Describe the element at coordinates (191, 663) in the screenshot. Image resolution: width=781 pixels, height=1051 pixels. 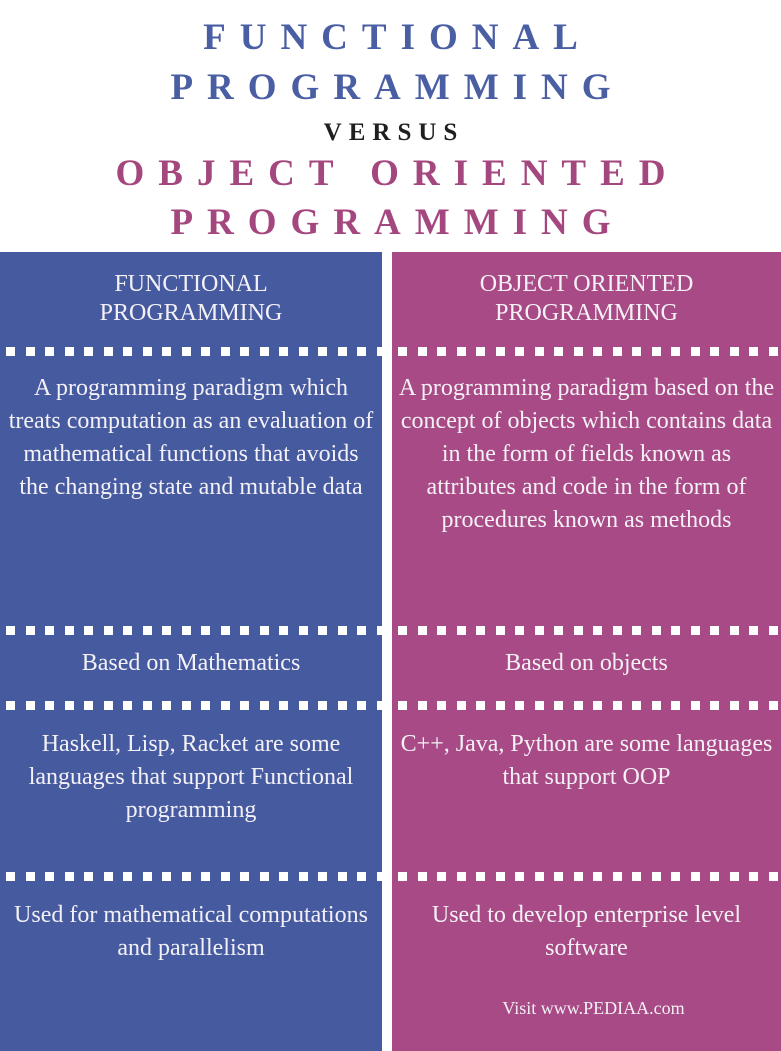
I see `functional-basis: Based on Mathematics` at that location.